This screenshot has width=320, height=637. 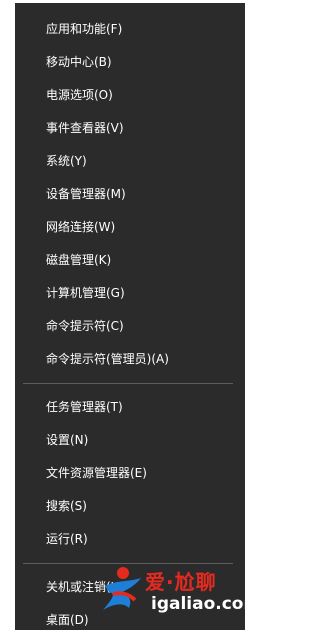 What do you see at coordinates (130, 440) in the screenshot?
I see `menu-item-settings: 设置(N)` at bounding box center [130, 440].